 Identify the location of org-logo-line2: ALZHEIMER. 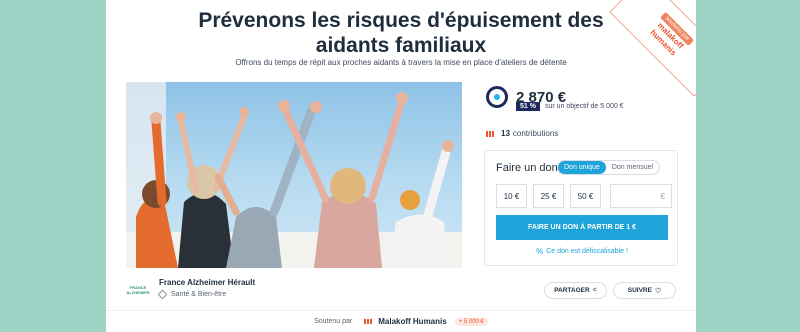
(138, 292).